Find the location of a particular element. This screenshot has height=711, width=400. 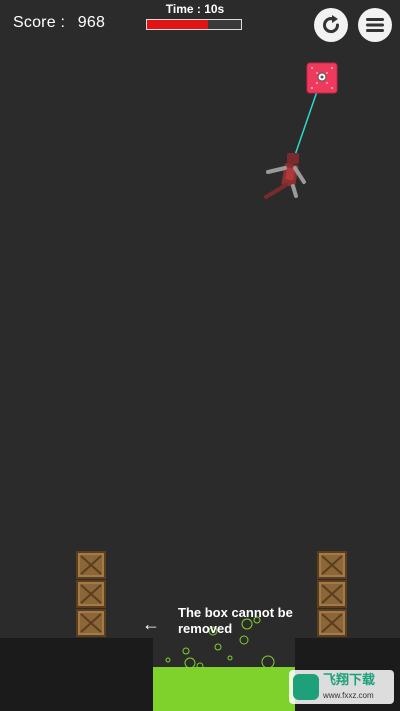

ragdoll-character is located at coordinates (285, 176).